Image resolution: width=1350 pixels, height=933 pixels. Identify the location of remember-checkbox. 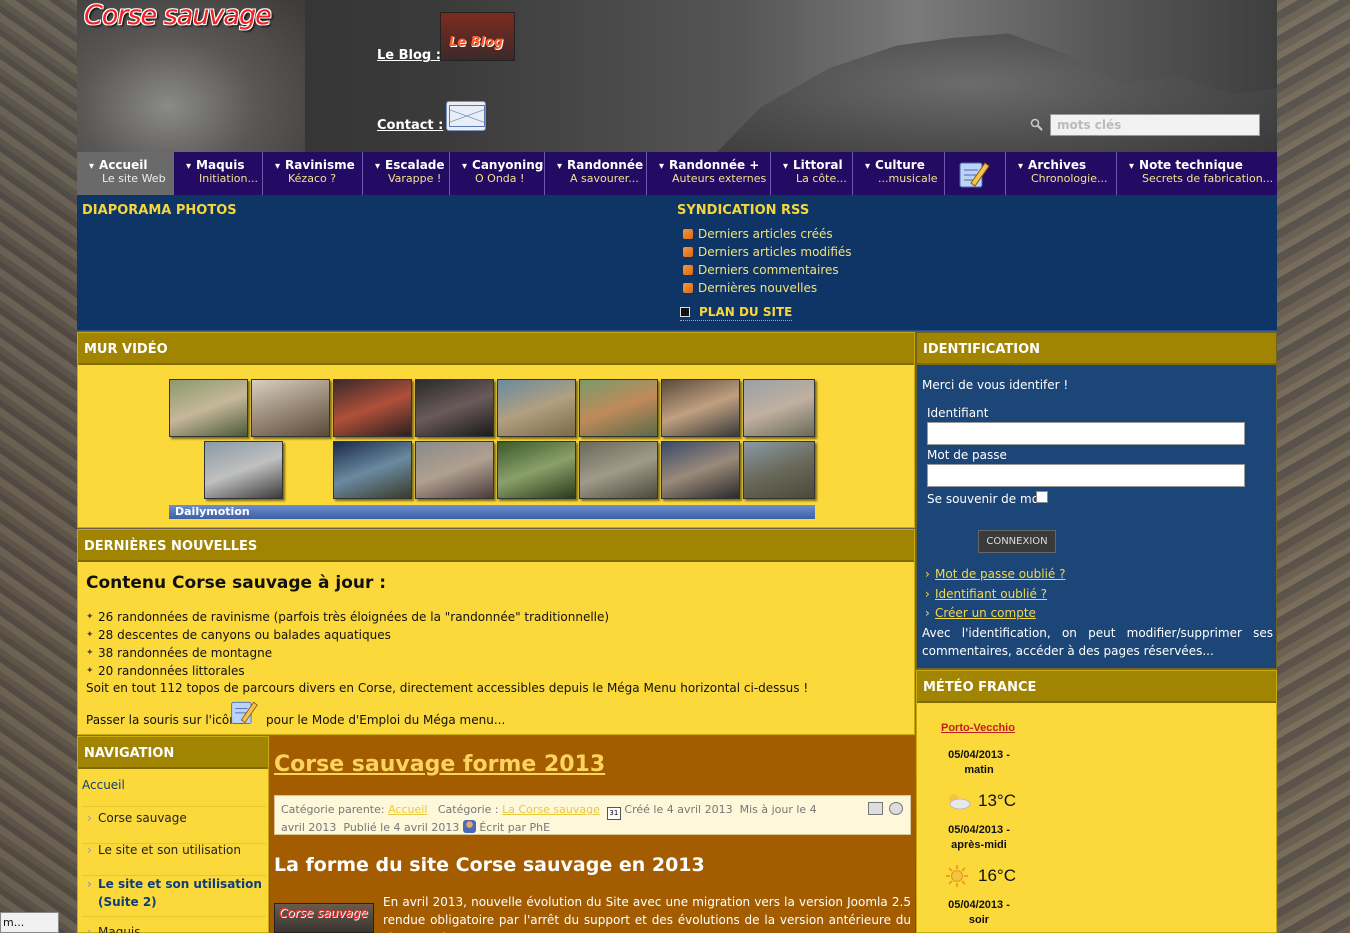
(1042, 497).